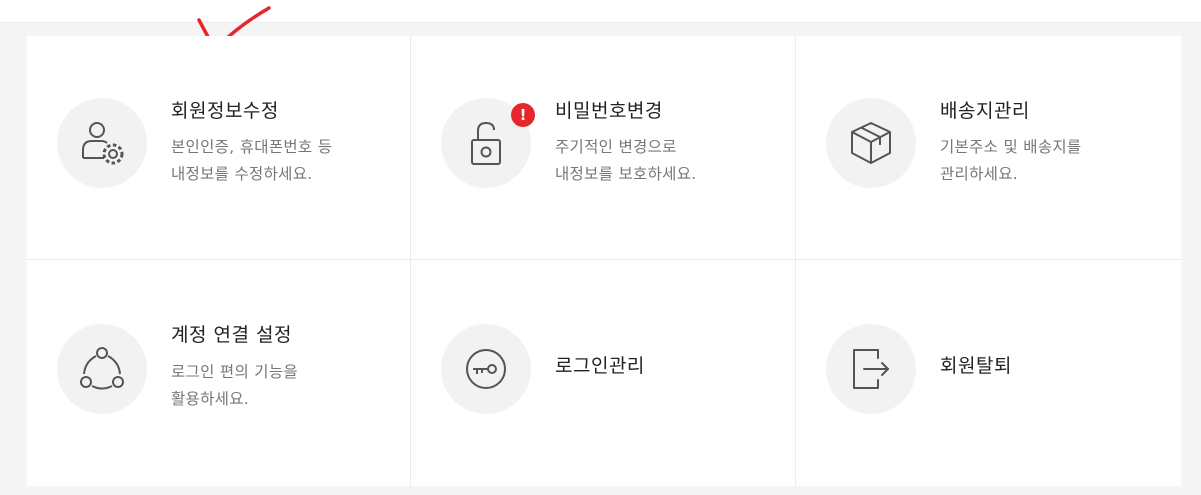 The height and width of the screenshot is (495, 1201). I want to click on user-gear-icon, so click(102, 143).